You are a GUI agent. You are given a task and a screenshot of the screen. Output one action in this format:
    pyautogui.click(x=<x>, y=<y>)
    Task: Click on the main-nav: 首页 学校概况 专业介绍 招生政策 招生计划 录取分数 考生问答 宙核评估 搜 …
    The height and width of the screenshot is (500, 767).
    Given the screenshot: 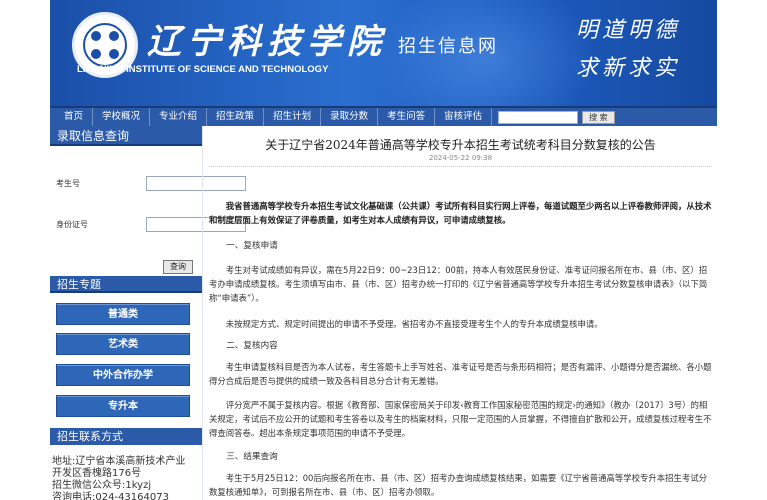 What is the action you would take?
    pyautogui.click(x=383, y=116)
    